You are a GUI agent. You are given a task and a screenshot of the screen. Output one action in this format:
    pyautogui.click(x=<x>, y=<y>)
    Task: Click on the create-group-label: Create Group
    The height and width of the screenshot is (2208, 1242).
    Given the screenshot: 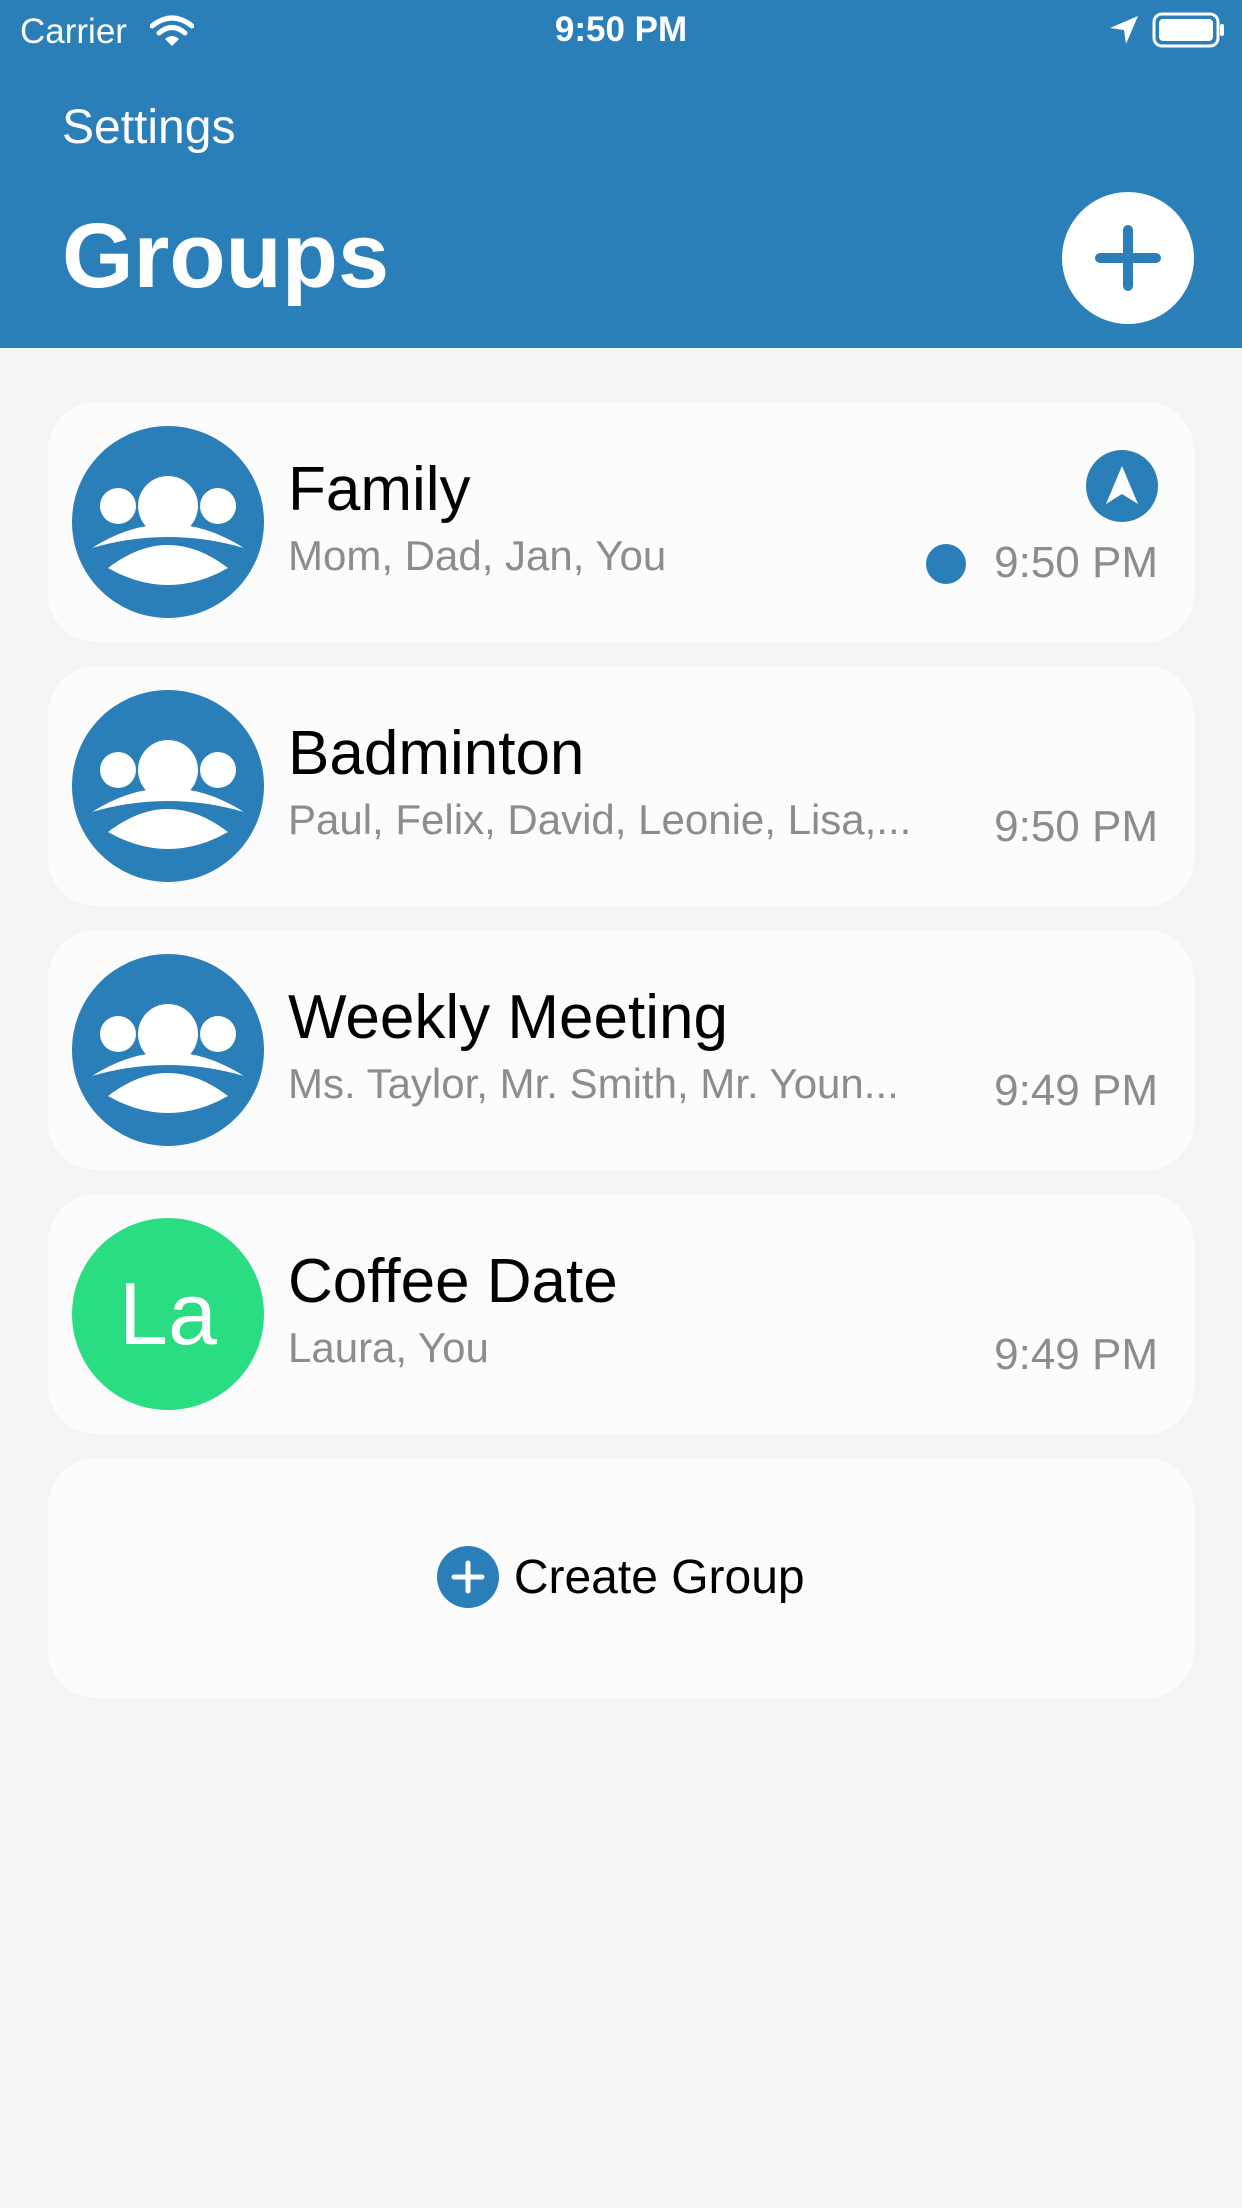 What is the action you would take?
    pyautogui.click(x=659, y=1577)
    